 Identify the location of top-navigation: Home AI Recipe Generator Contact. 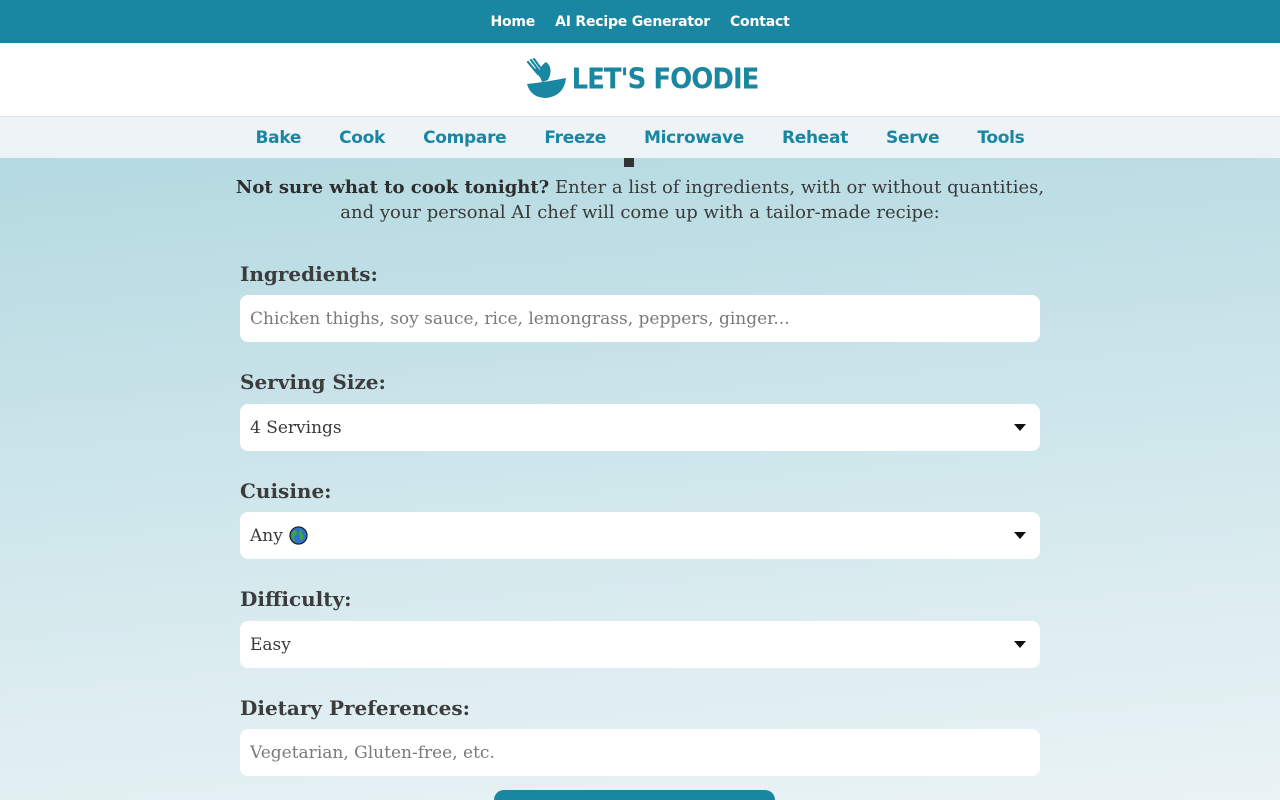
(640, 21).